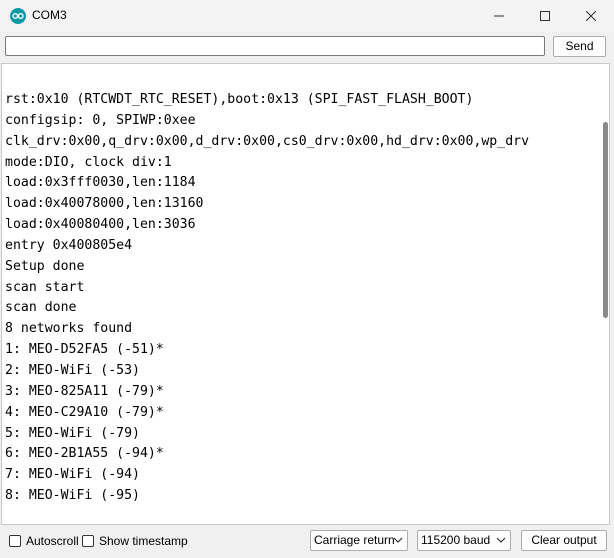 The image size is (614, 558). I want to click on console-line: load:0x3fff0030,len:1184, so click(100, 183).